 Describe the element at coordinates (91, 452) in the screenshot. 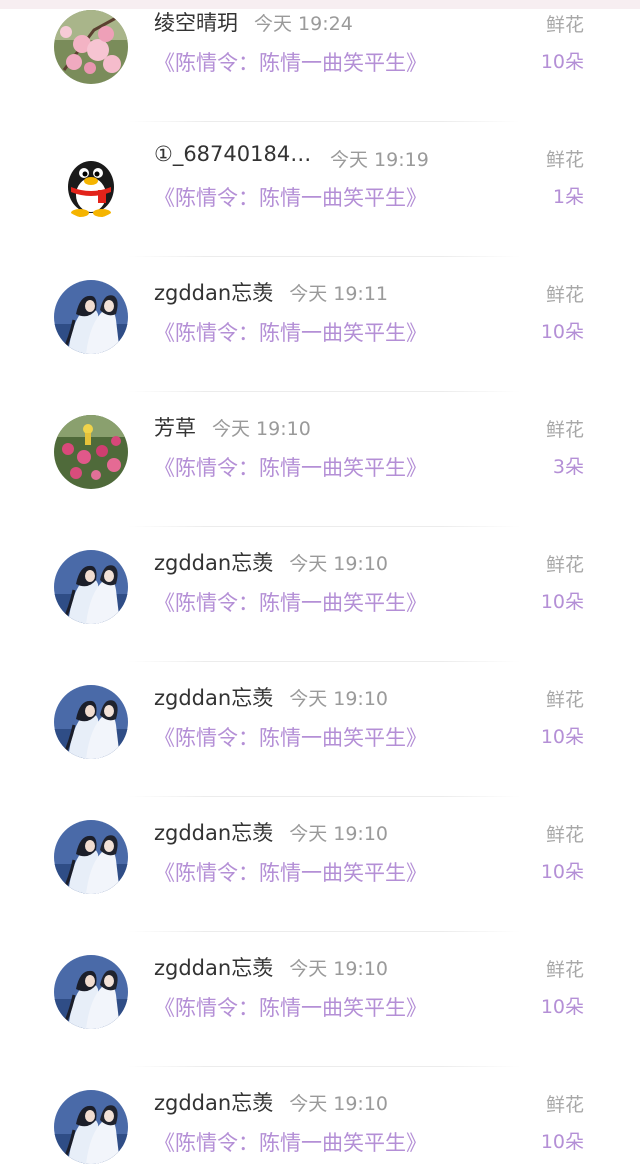

I see `rose-bush-avatar` at that location.